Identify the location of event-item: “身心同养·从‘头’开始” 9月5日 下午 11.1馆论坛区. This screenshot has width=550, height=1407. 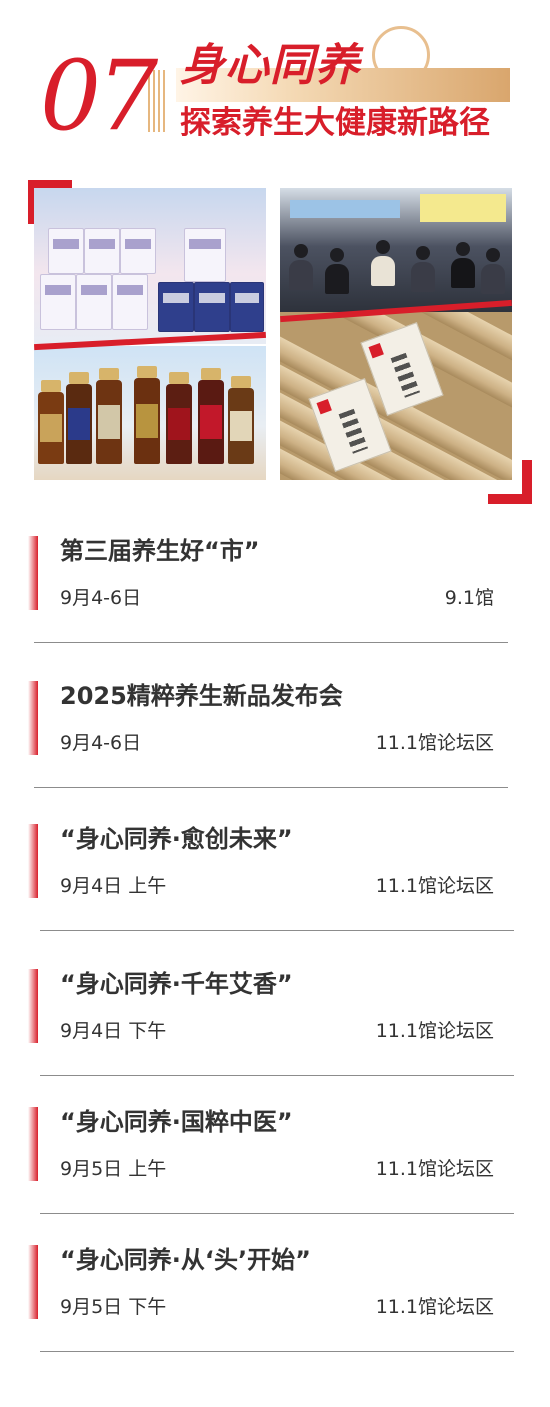
(275, 1311).